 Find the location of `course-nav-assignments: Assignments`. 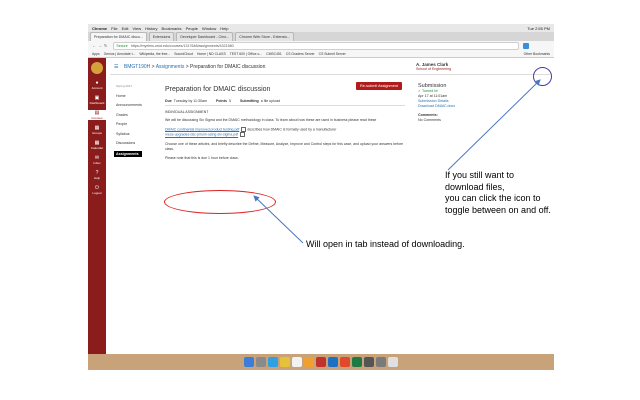

course-nav-assignments: Assignments is located at coordinates (128, 153).